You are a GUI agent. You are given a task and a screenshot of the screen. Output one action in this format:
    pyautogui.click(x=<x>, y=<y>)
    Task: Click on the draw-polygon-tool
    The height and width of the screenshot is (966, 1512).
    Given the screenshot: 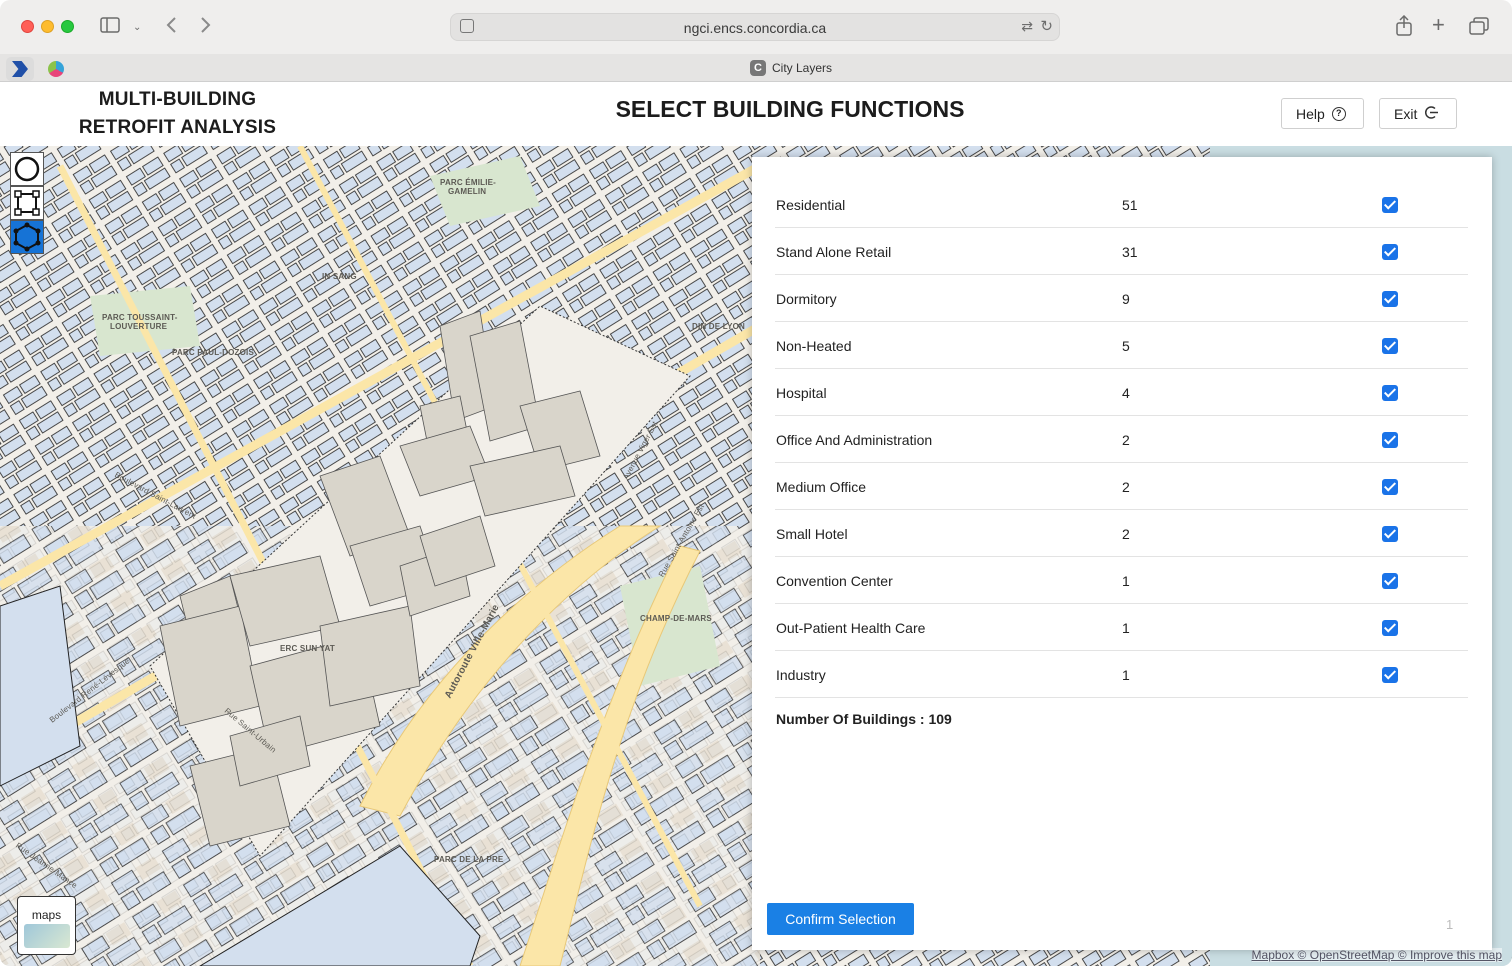 What is the action you would take?
    pyautogui.click(x=27, y=237)
    